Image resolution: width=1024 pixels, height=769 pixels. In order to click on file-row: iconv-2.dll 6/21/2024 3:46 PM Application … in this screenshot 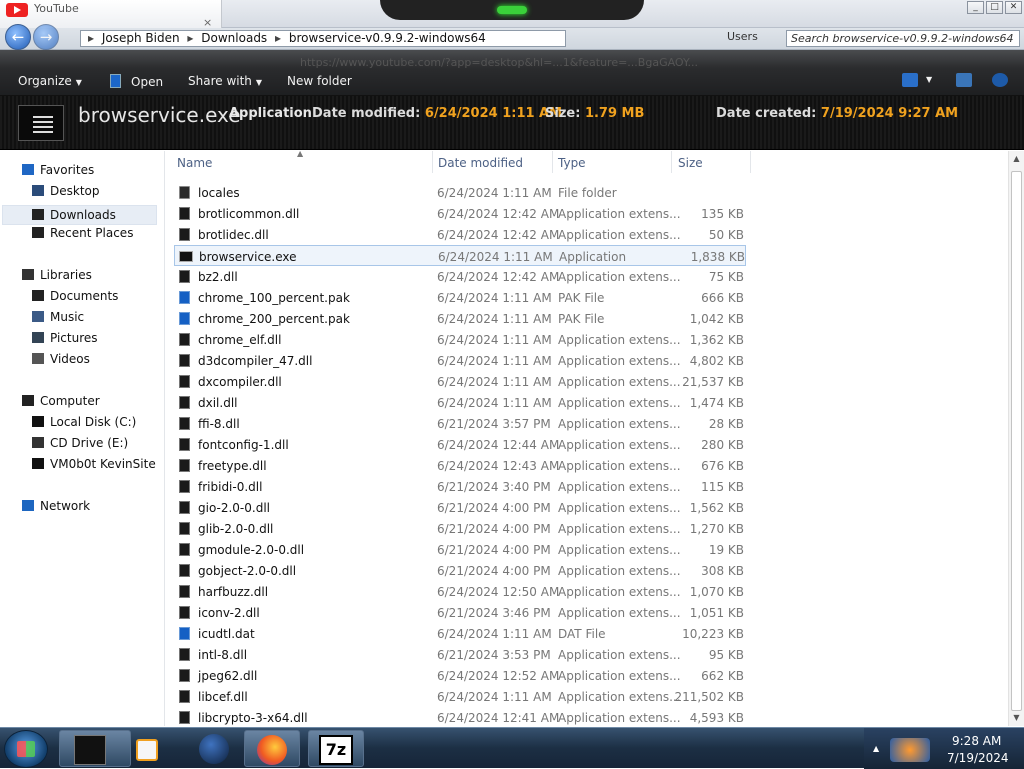, I will do `click(460, 612)`.